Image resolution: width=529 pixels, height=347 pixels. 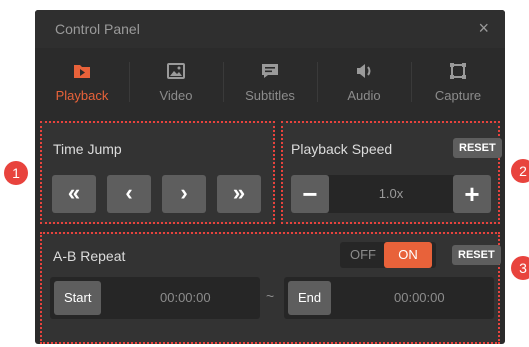 What do you see at coordinates (97, 29) in the screenshot?
I see `window-title: Control Panel` at bounding box center [97, 29].